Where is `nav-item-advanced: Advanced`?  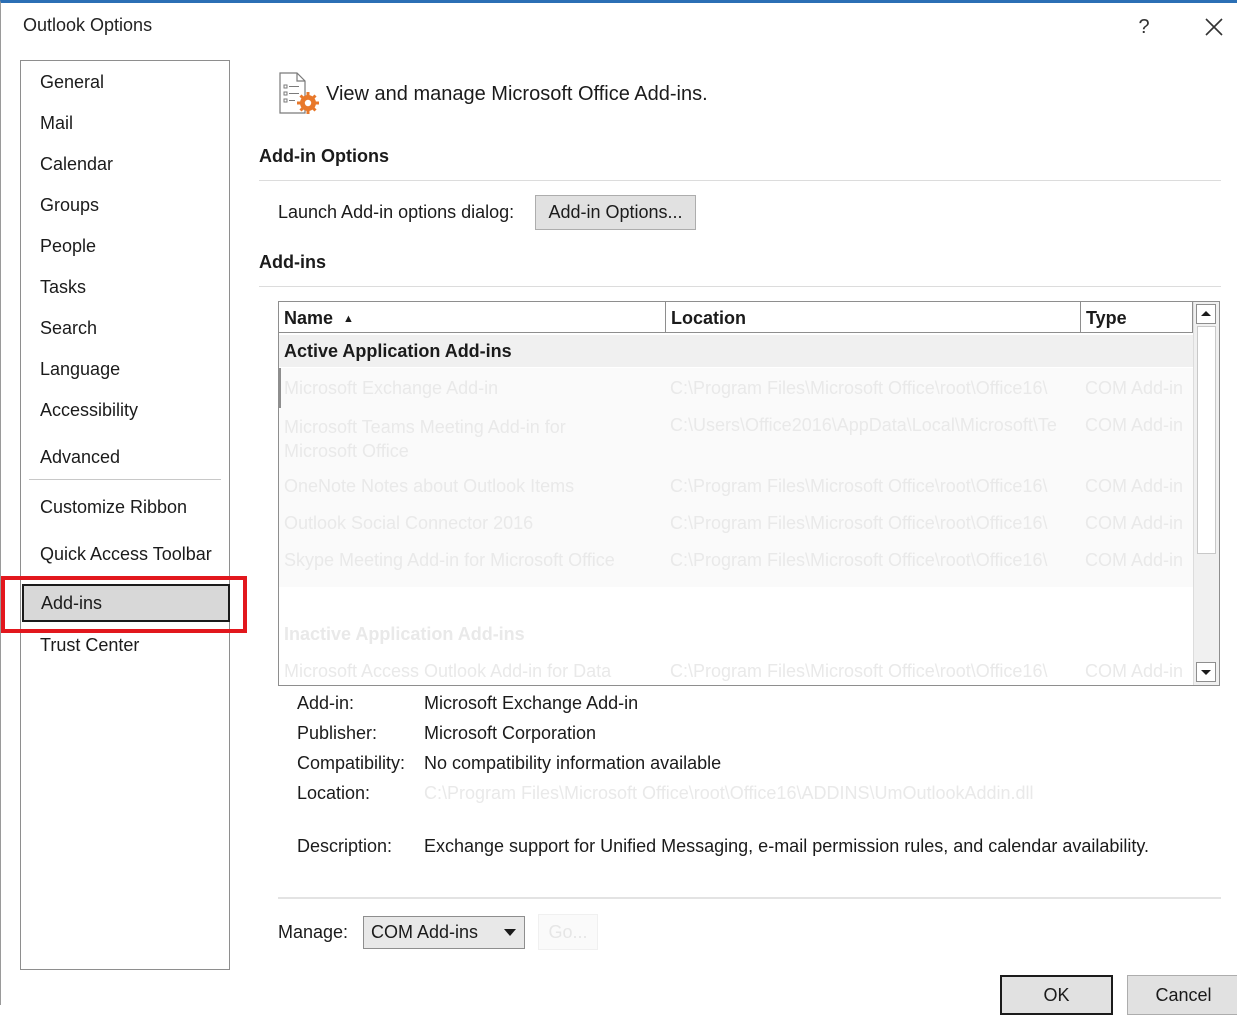 nav-item-advanced: Advanced is located at coordinates (125, 457).